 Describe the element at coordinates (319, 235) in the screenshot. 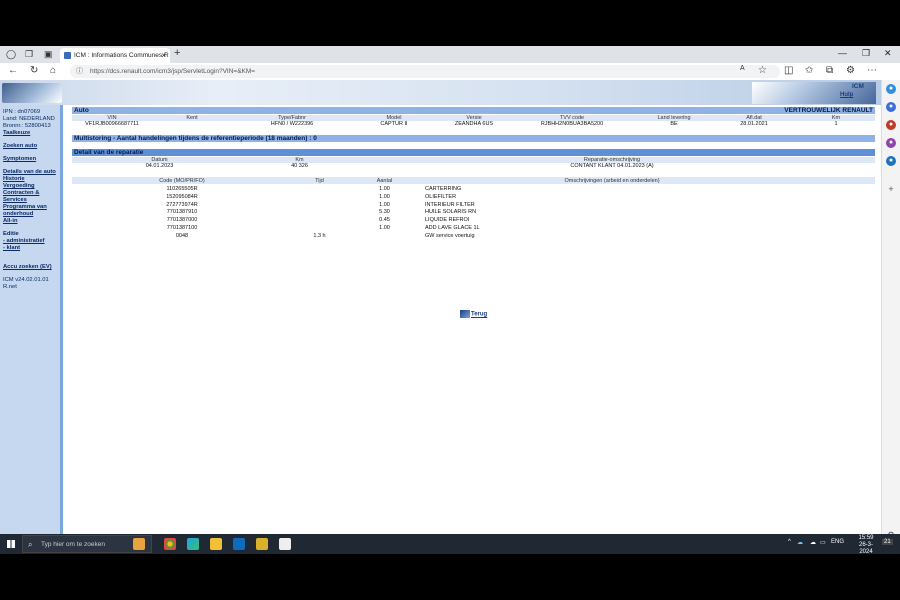

I see `parts-cell-tijd: 1.3 h` at that location.